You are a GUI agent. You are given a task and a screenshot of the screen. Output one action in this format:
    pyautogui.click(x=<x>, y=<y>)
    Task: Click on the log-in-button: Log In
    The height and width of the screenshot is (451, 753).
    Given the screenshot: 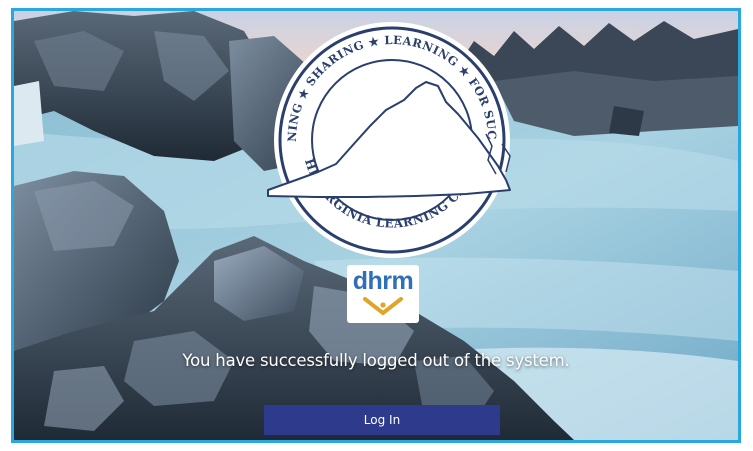 What is the action you would take?
    pyautogui.click(x=382, y=420)
    